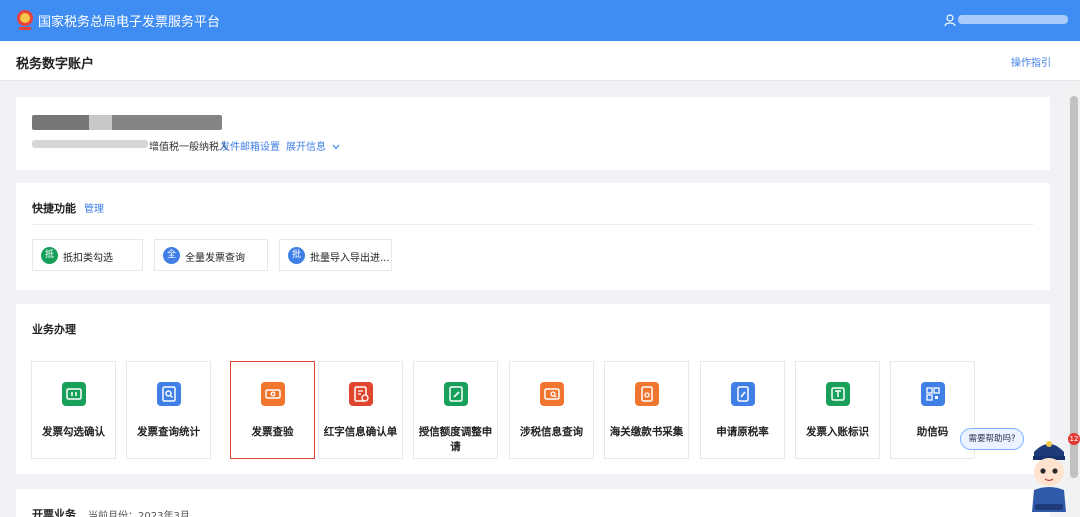  What do you see at coordinates (250, 145) in the screenshot?
I see `mail-settings-link: 发件邮箱设置` at bounding box center [250, 145].